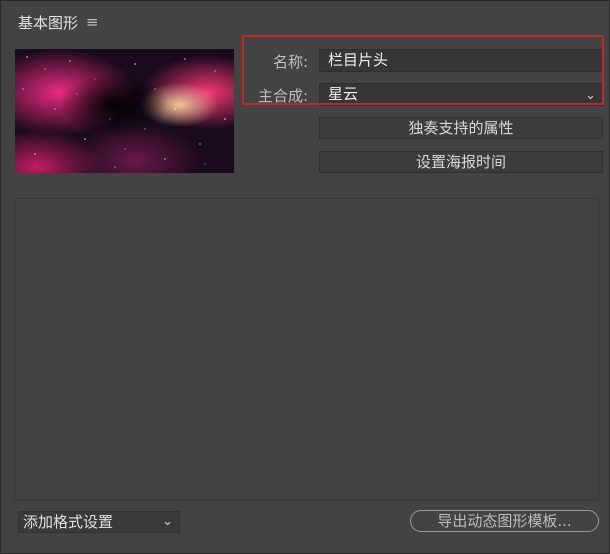 The height and width of the screenshot is (554, 610). Describe the element at coordinates (461, 162) in the screenshot. I see `set-poster-time-button: 设置海报时间` at that location.